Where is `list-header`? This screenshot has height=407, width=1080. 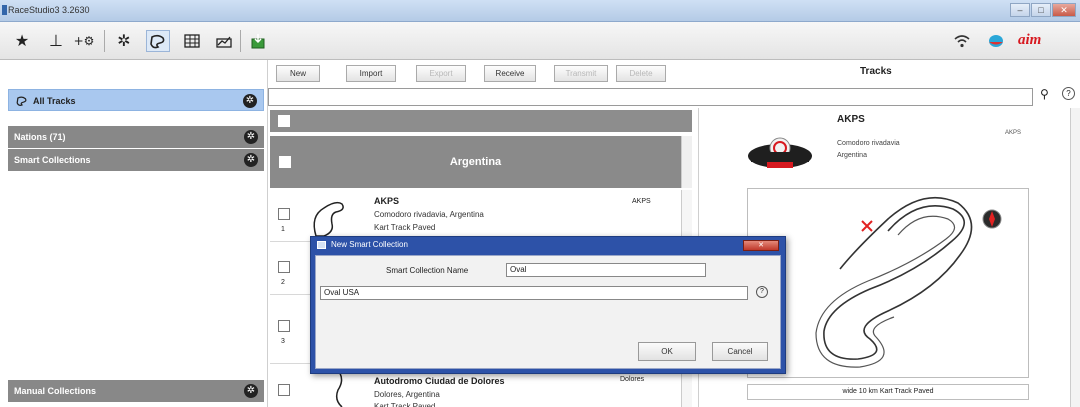 list-header is located at coordinates (481, 121).